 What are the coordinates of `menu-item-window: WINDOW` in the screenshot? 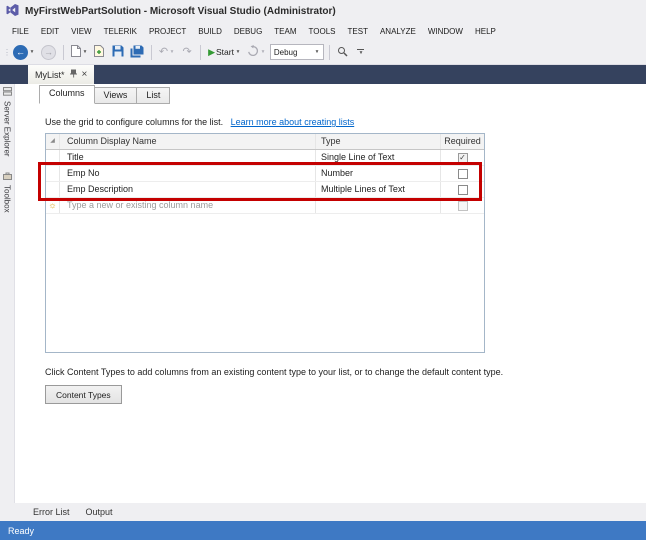 It's located at (445, 31).